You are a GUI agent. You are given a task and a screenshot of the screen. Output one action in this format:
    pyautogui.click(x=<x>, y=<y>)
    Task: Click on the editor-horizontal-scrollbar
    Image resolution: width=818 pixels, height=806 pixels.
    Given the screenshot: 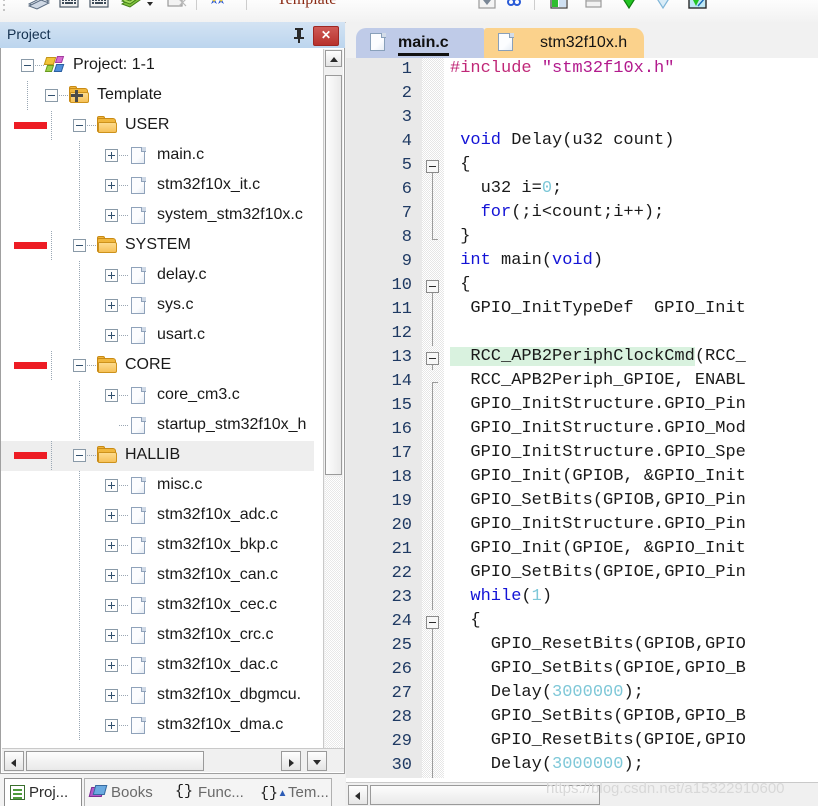 What is the action you would take?
    pyautogui.click(x=582, y=794)
    